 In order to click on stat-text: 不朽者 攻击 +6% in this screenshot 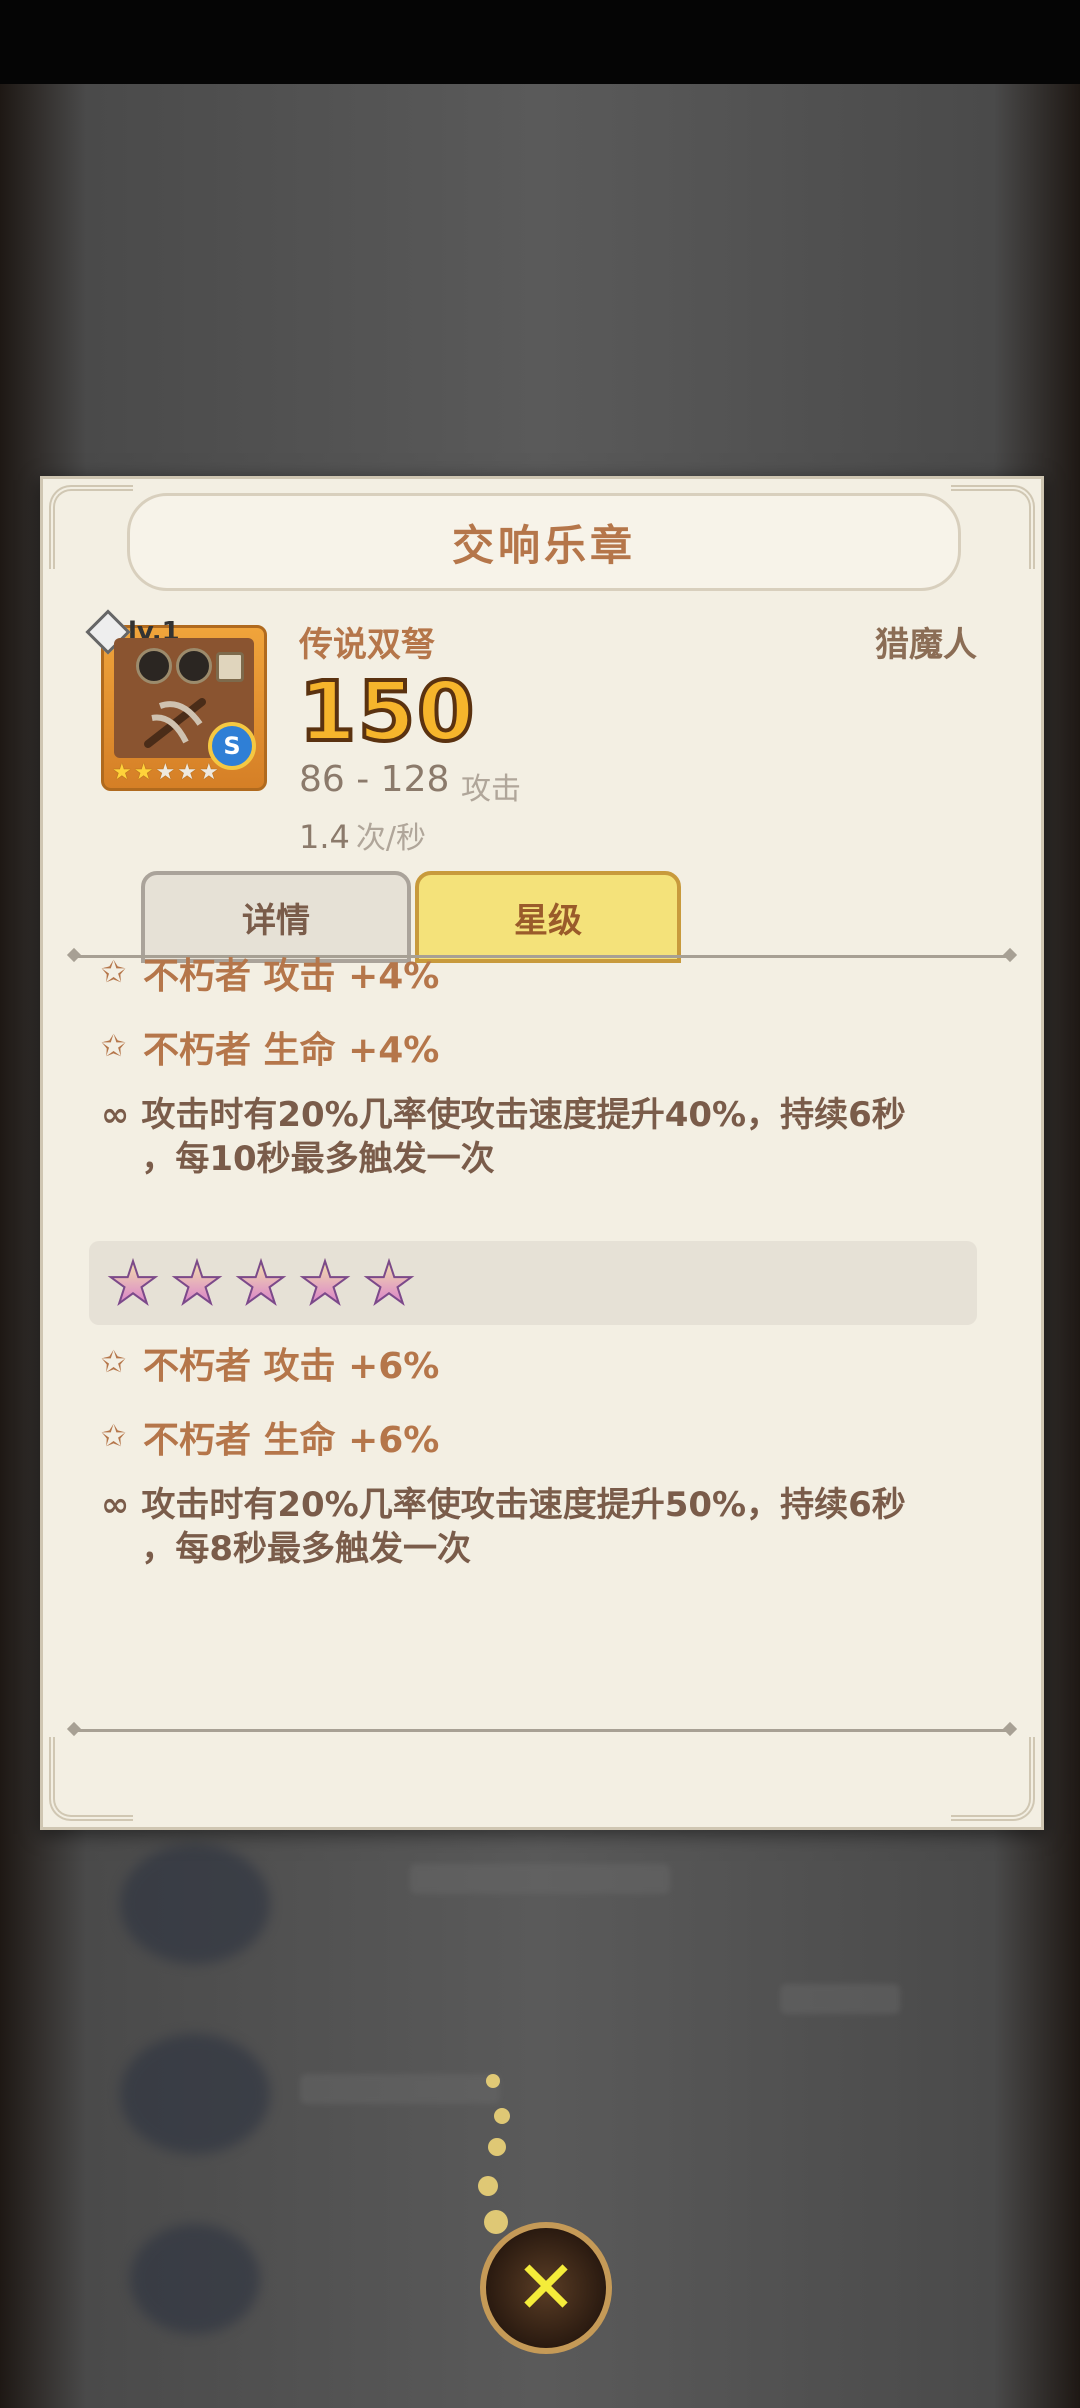, I will do `click(291, 1366)`.